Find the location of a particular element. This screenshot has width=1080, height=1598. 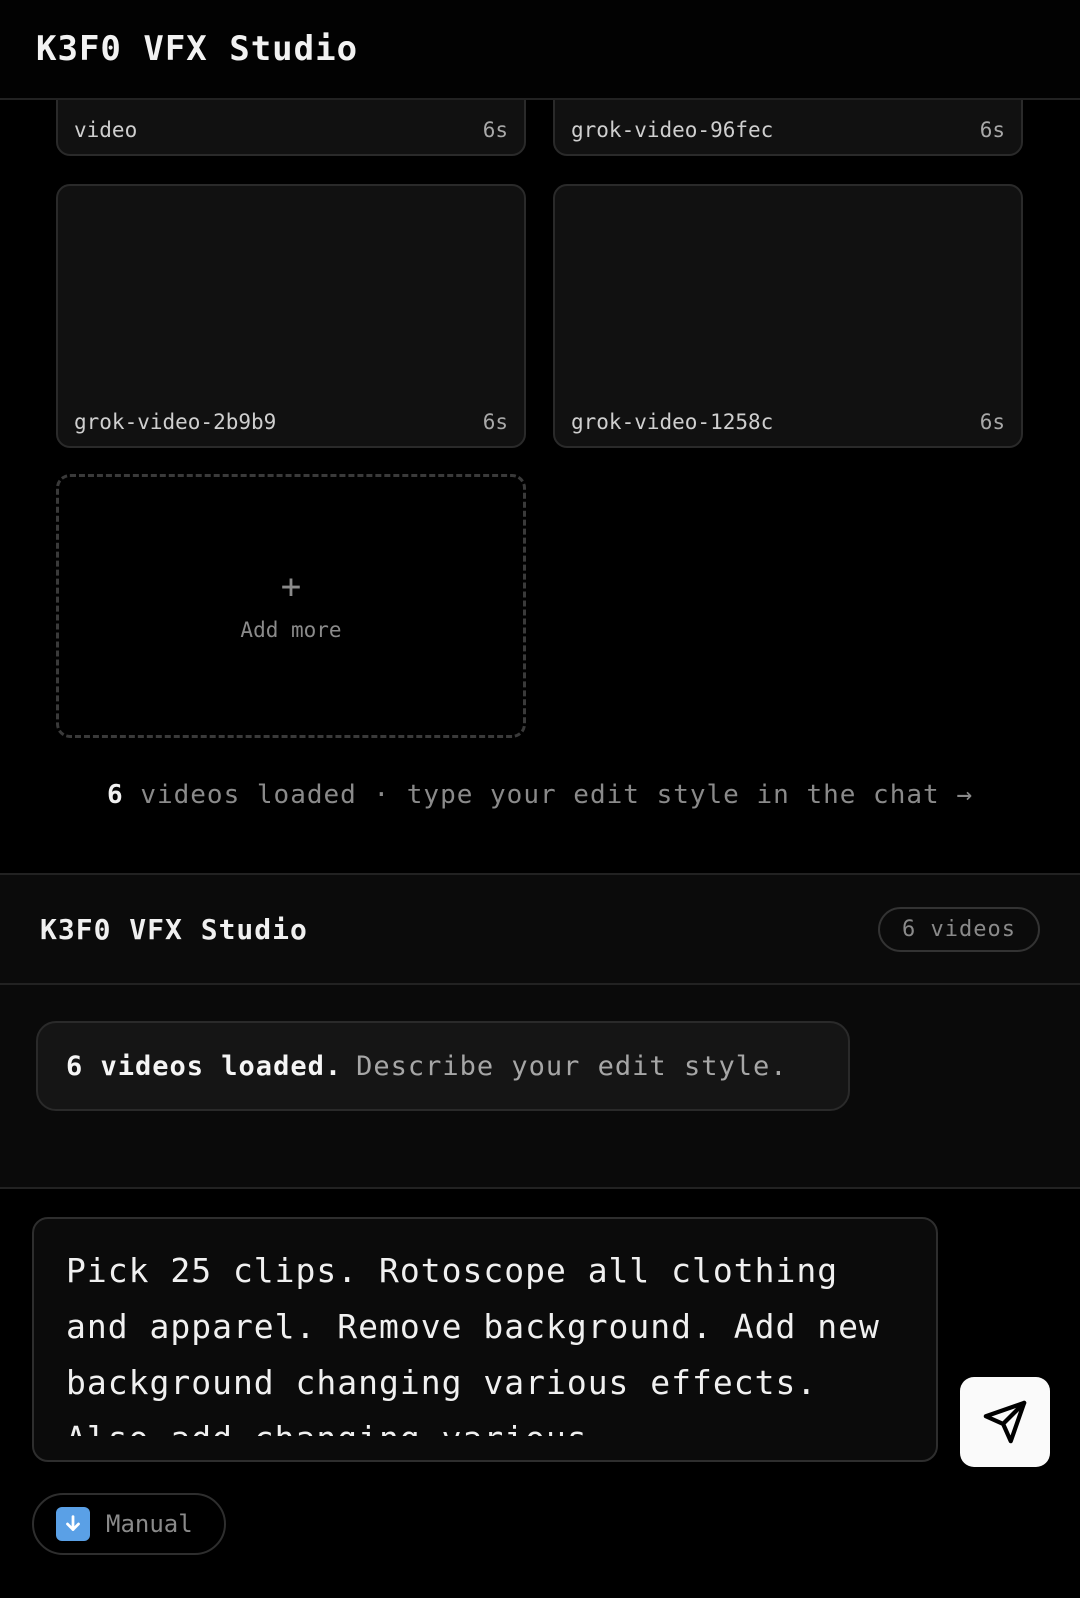

video-card: grok-video-96fec 6s is located at coordinates (788, 128).